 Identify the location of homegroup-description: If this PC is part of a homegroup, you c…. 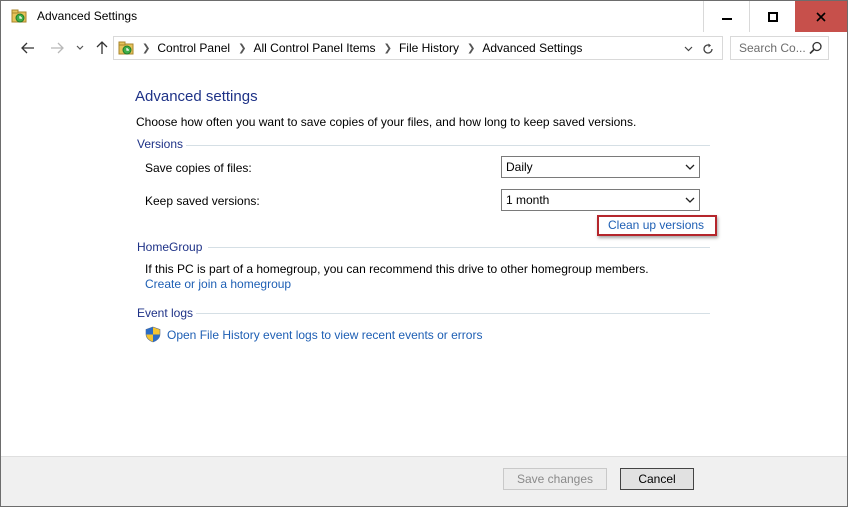
(397, 269).